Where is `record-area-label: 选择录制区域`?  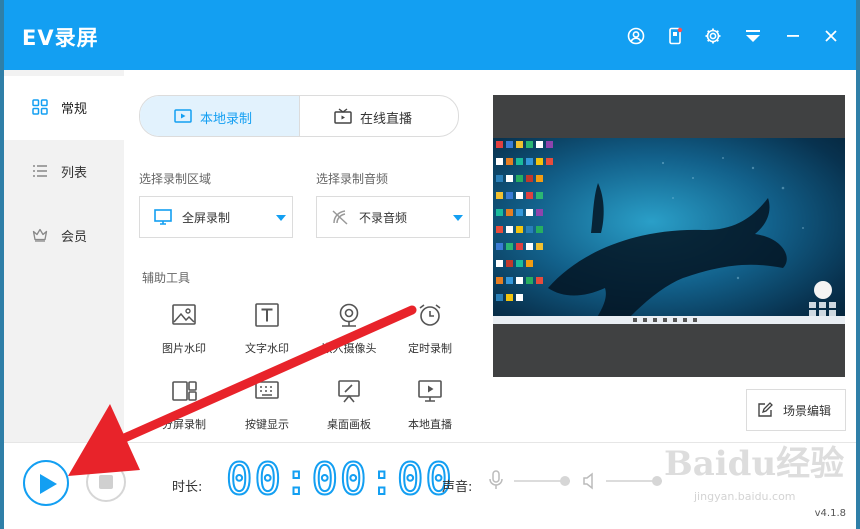
record-area-label: 选择录制区域 is located at coordinates (175, 179).